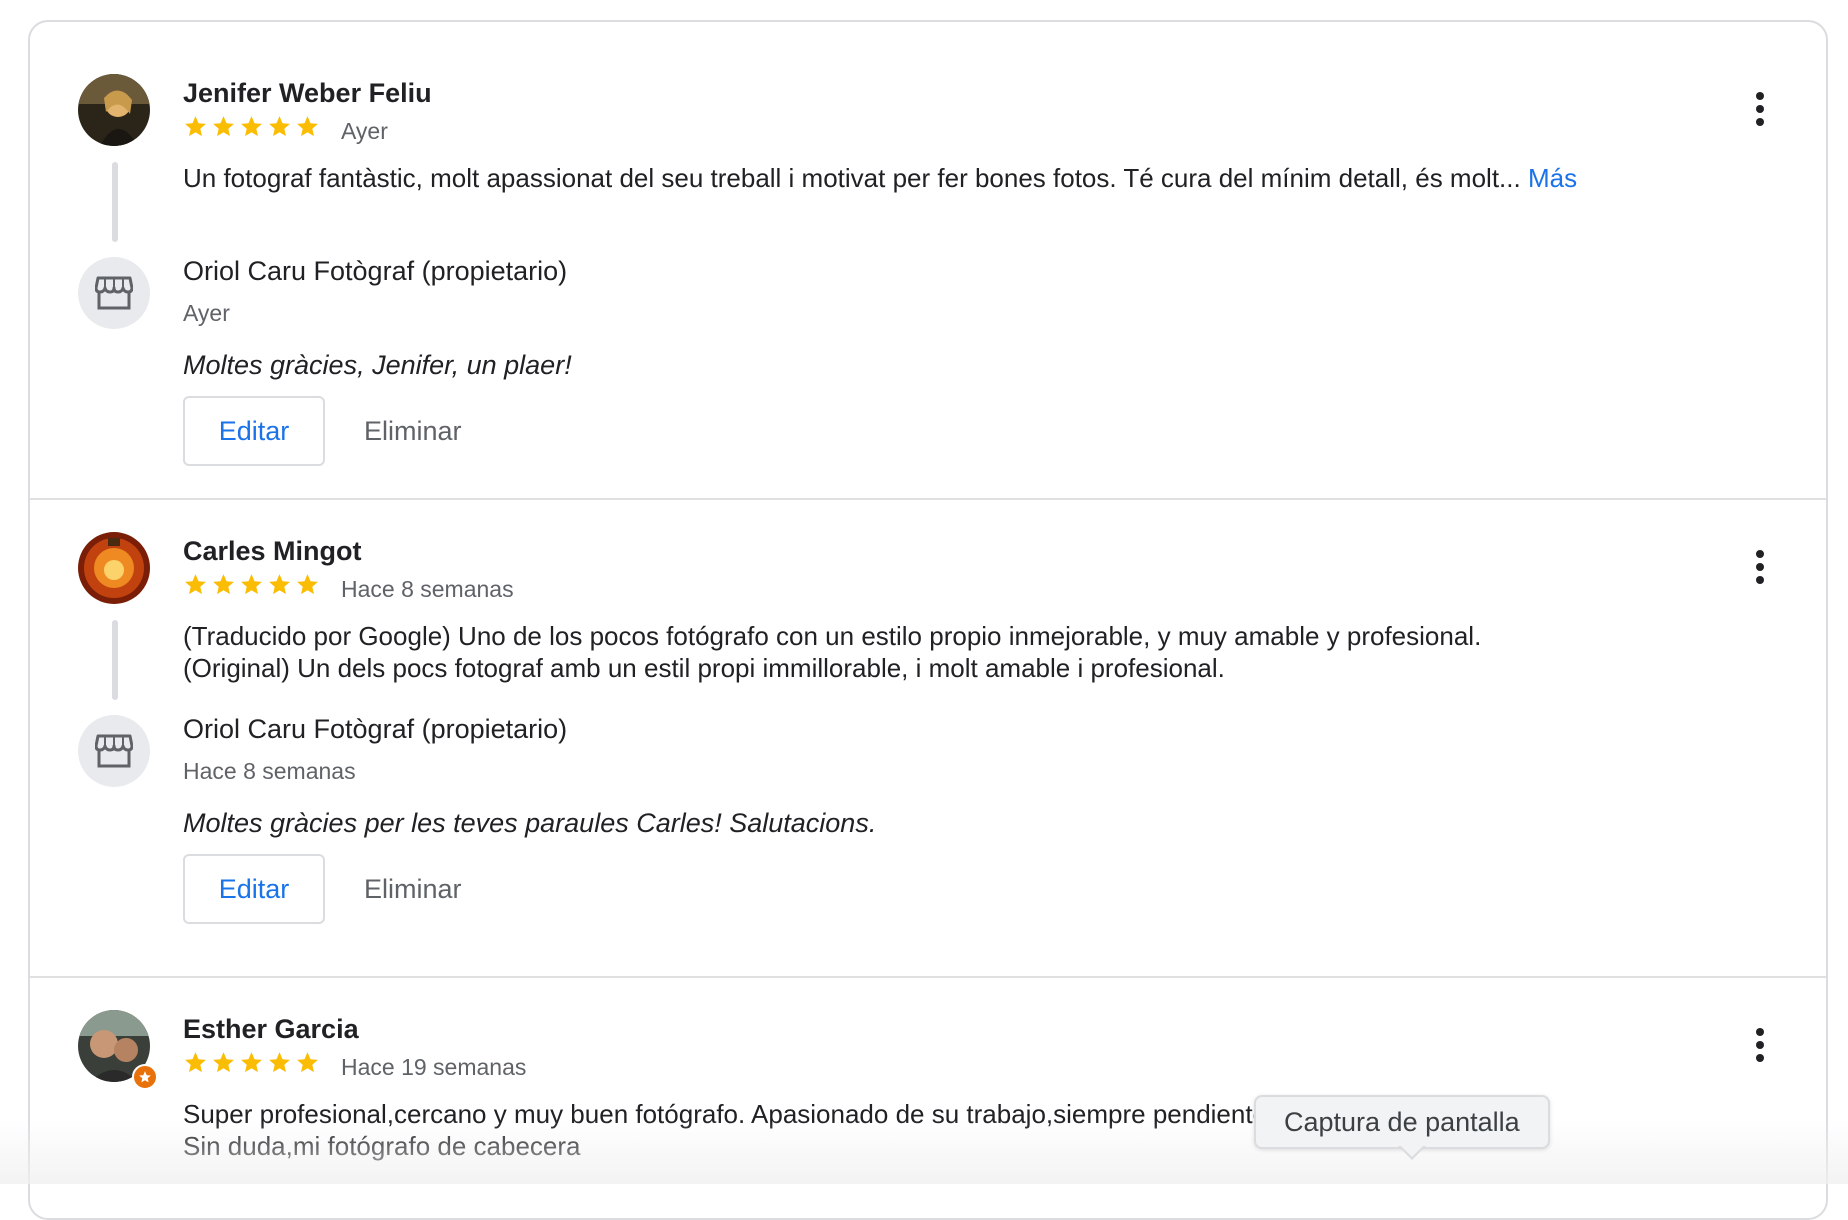 Image resolution: width=1848 pixels, height=1220 pixels. Describe the element at coordinates (272, 551) in the screenshot. I see `reviewer-name: Carles Mingot` at that location.